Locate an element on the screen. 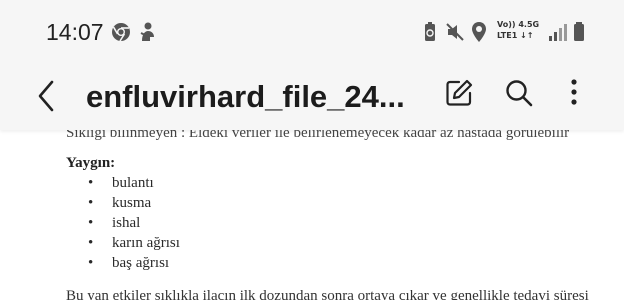 The height and width of the screenshot is (300, 624). edit-button is located at coordinates (459, 93).